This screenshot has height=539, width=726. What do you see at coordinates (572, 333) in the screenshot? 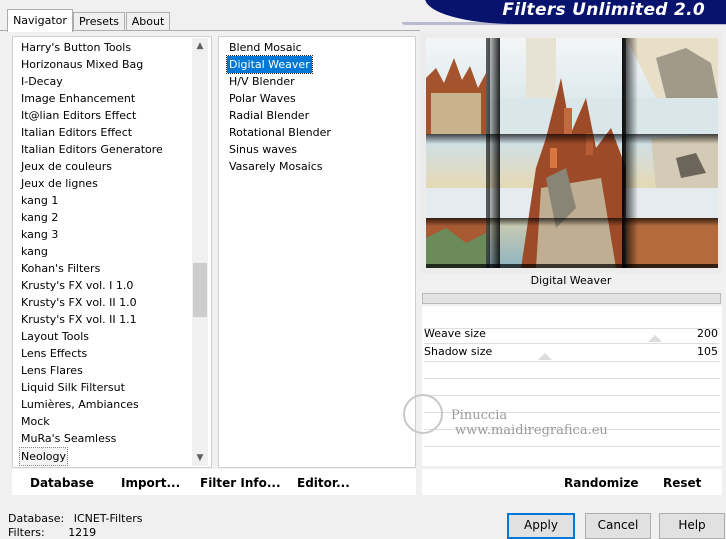
I see `param-weave-size: Weave size 200` at bounding box center [572, 333].